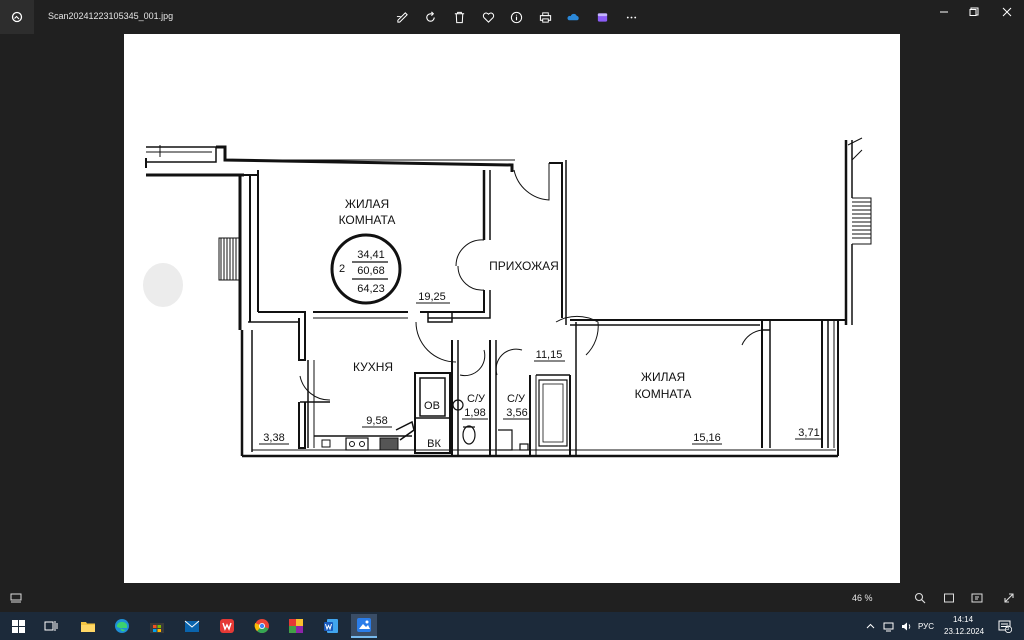 The image size is (1024, 640). What do you see at coordinates (367, 220) in the screenshot?
I see `room1-title-line2: КОМНАТА` at bounding box center [367, 220].